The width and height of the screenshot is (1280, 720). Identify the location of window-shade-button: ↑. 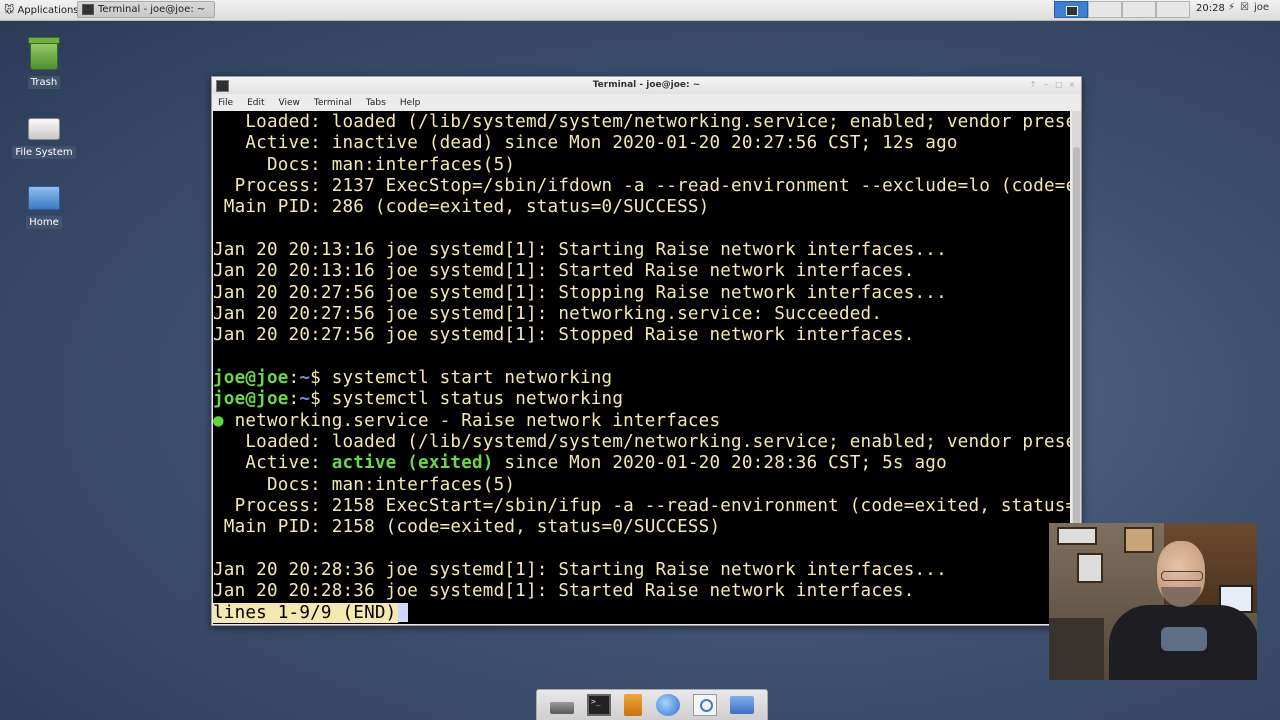
(1033, 85).